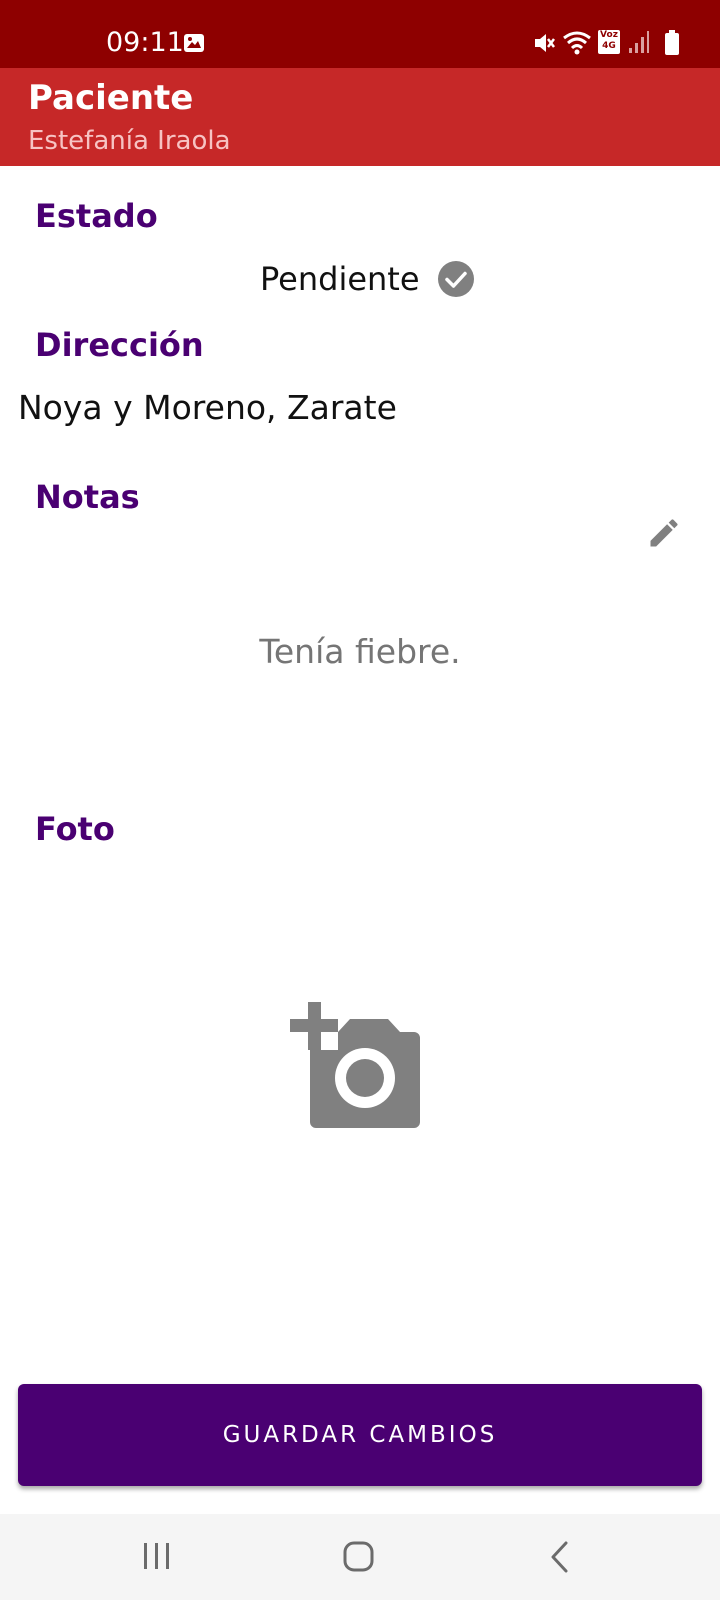  What do you see at coordinates (145, 42) in the screenshot?
I see `status-time: 09:11` at bounding box center [145, 42].